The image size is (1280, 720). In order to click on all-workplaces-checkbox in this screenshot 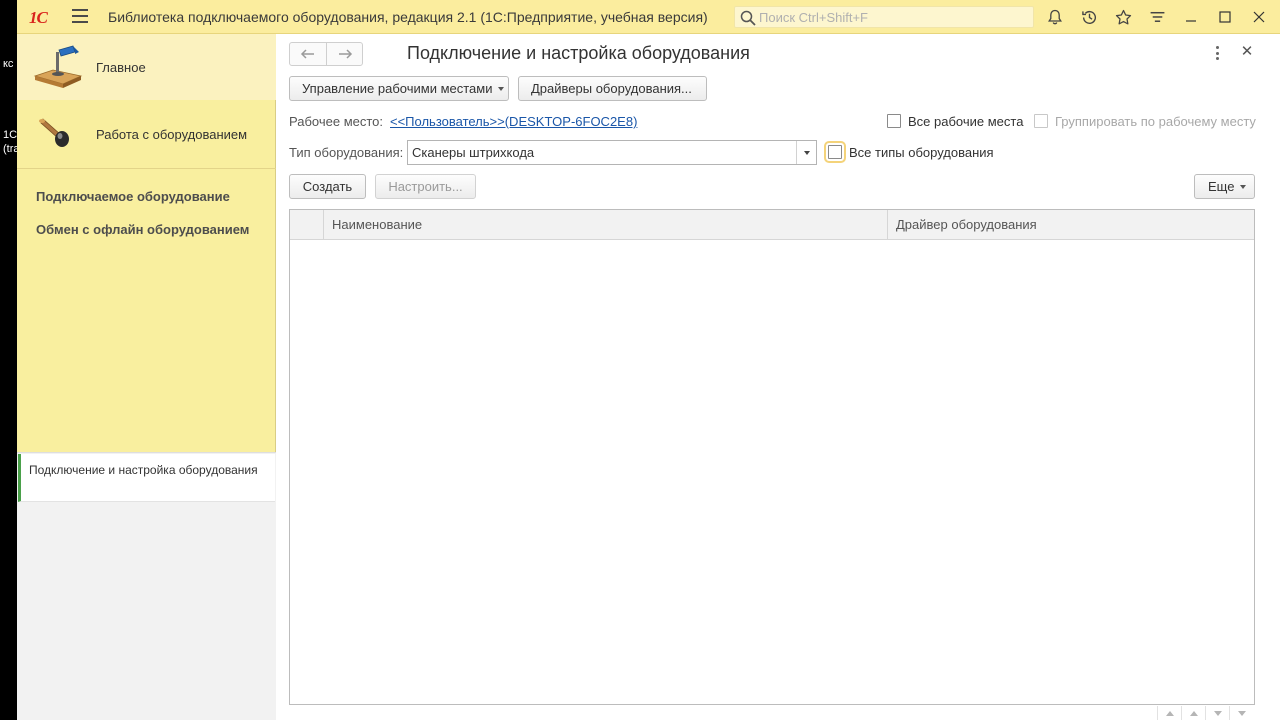, I will do `click(894, 121)`.